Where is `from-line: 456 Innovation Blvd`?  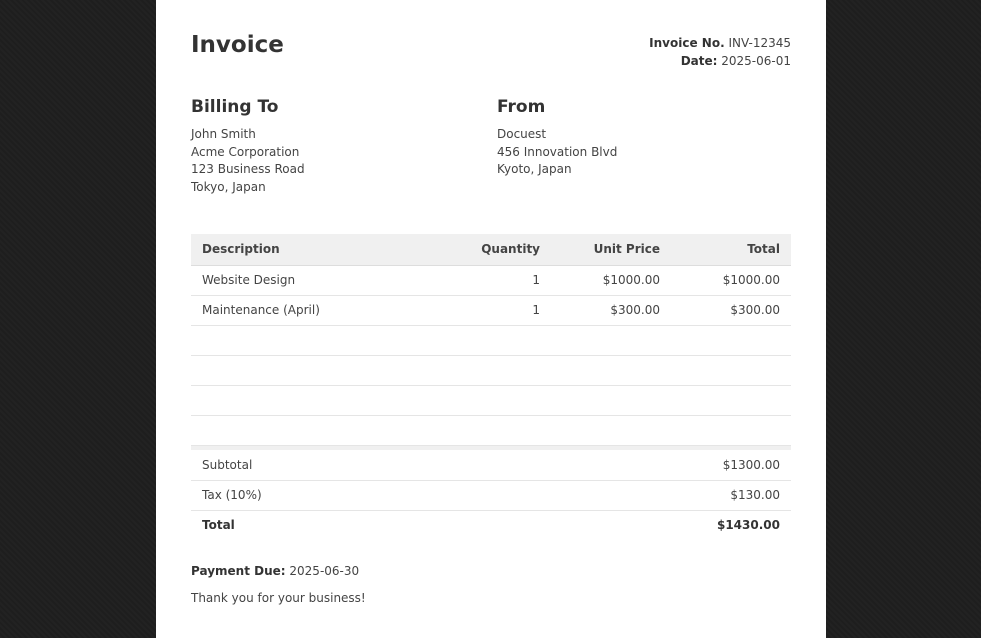
from-line: 456 Innovation Blvd is located at coordinates (557, 151).